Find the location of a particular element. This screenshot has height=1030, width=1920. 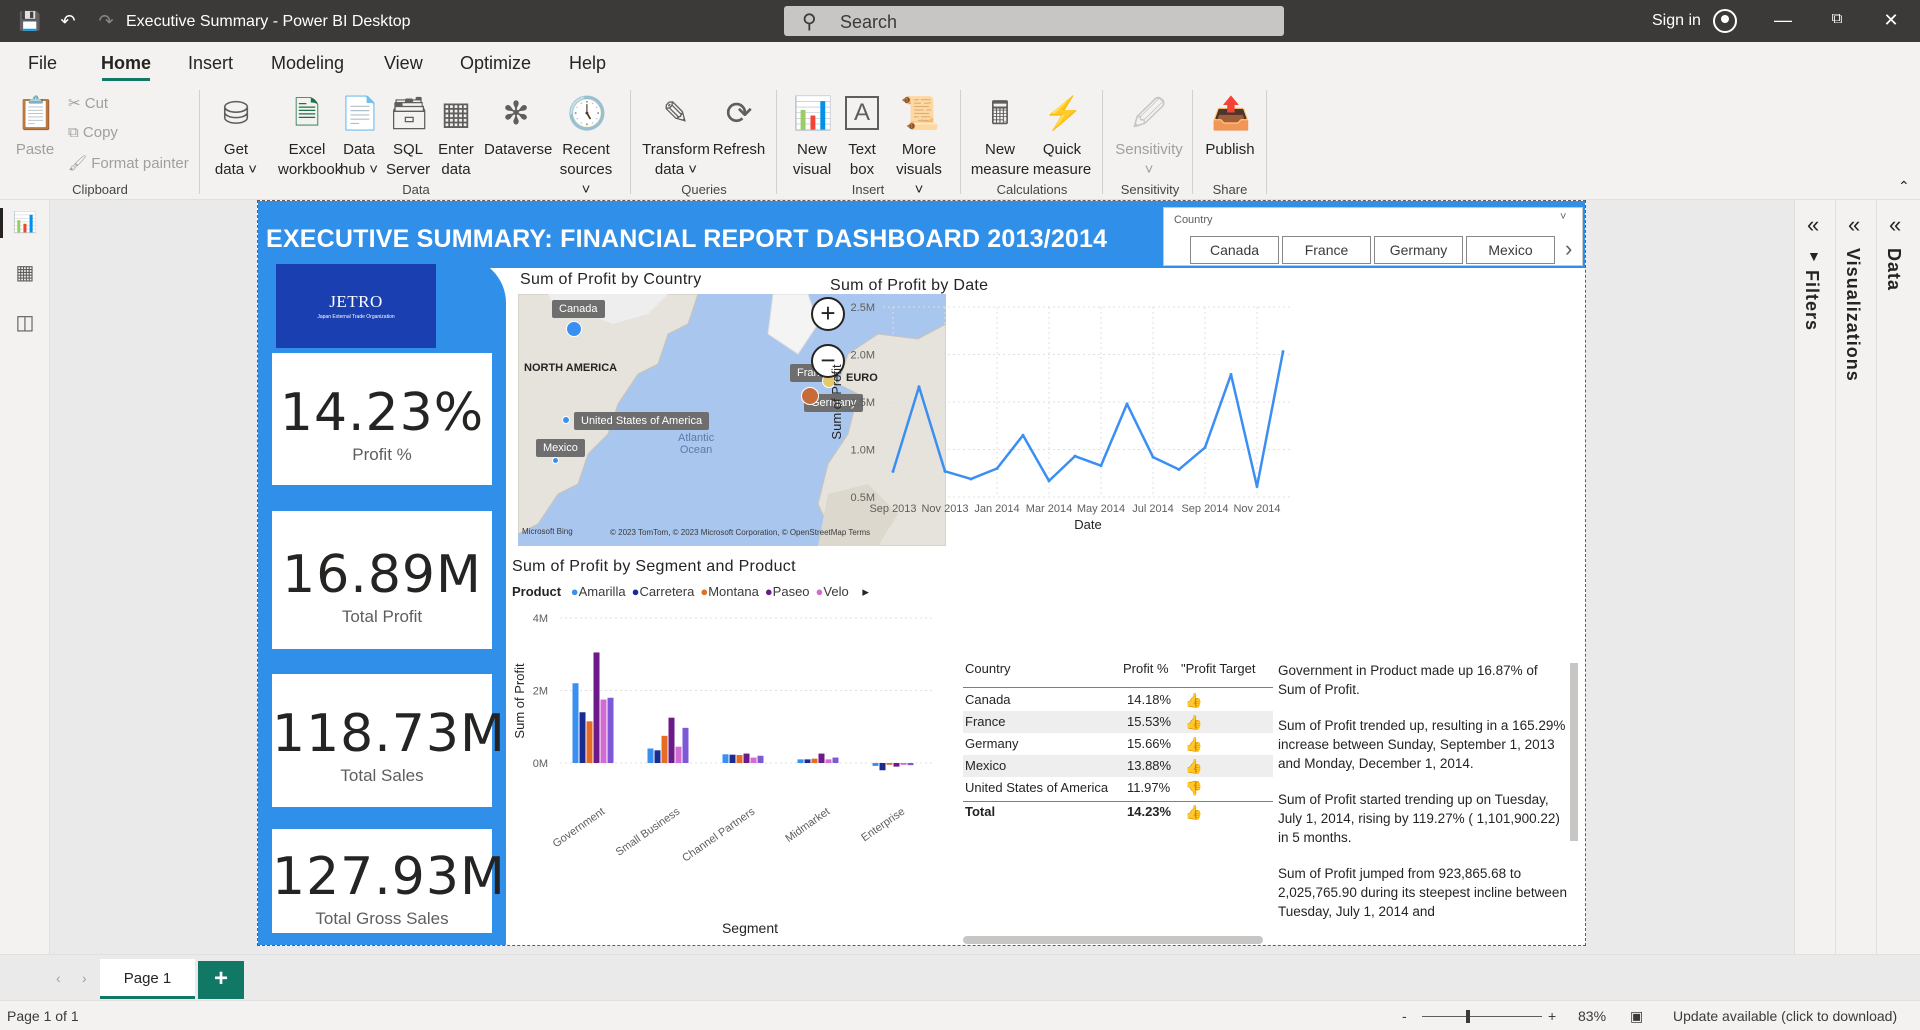

report-view-icon: 📊 is located at coordinates (25, 223).